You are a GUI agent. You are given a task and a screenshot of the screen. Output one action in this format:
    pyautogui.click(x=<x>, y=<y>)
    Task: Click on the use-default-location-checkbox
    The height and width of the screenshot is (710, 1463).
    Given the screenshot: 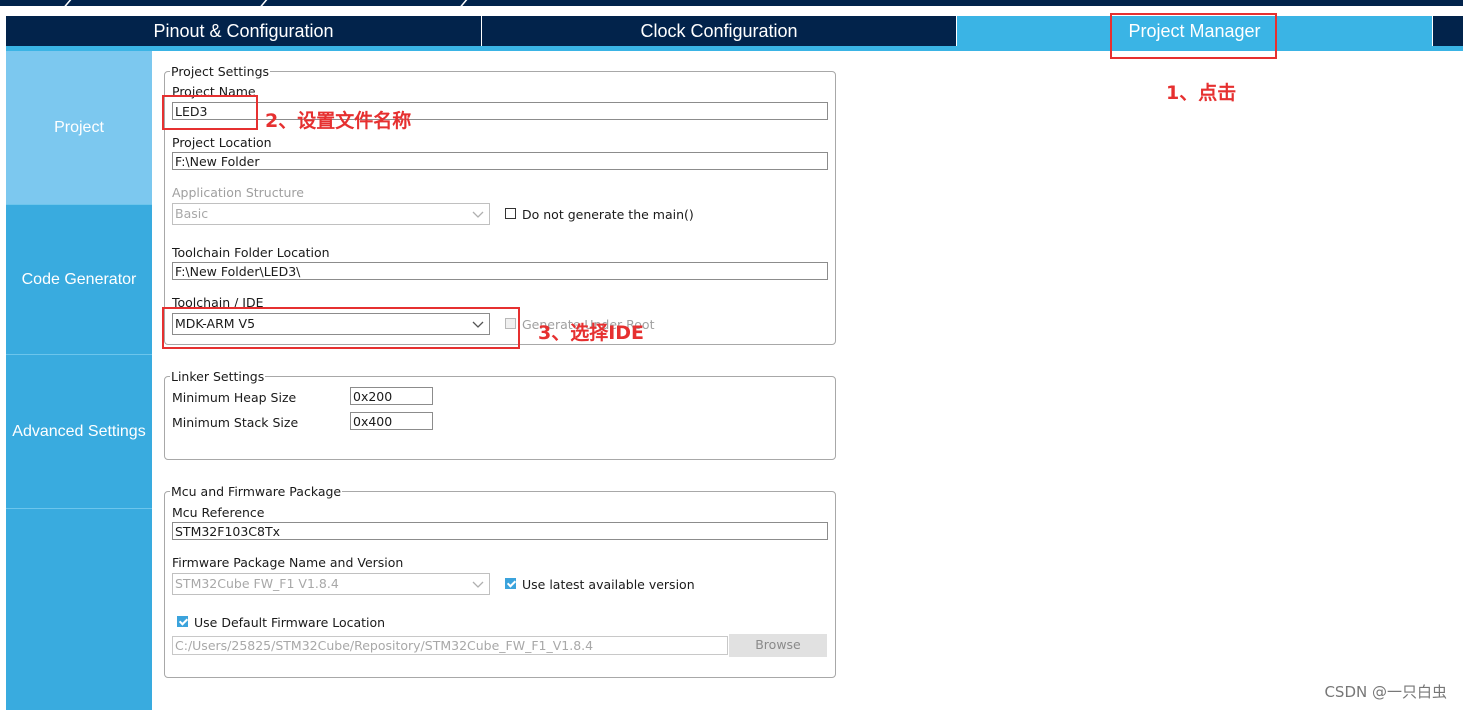 What is the action you would take?
    pyautogui.click(x=182, y=621)
    